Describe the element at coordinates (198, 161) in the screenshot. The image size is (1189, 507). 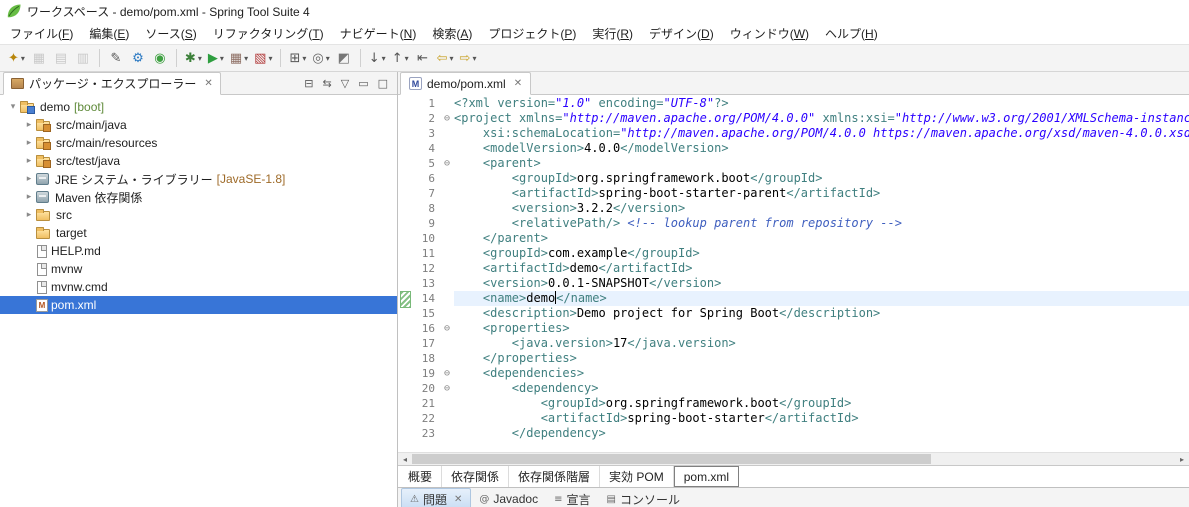
I see `tree-item-src-test-java: ▸ src/test/java` at that location.